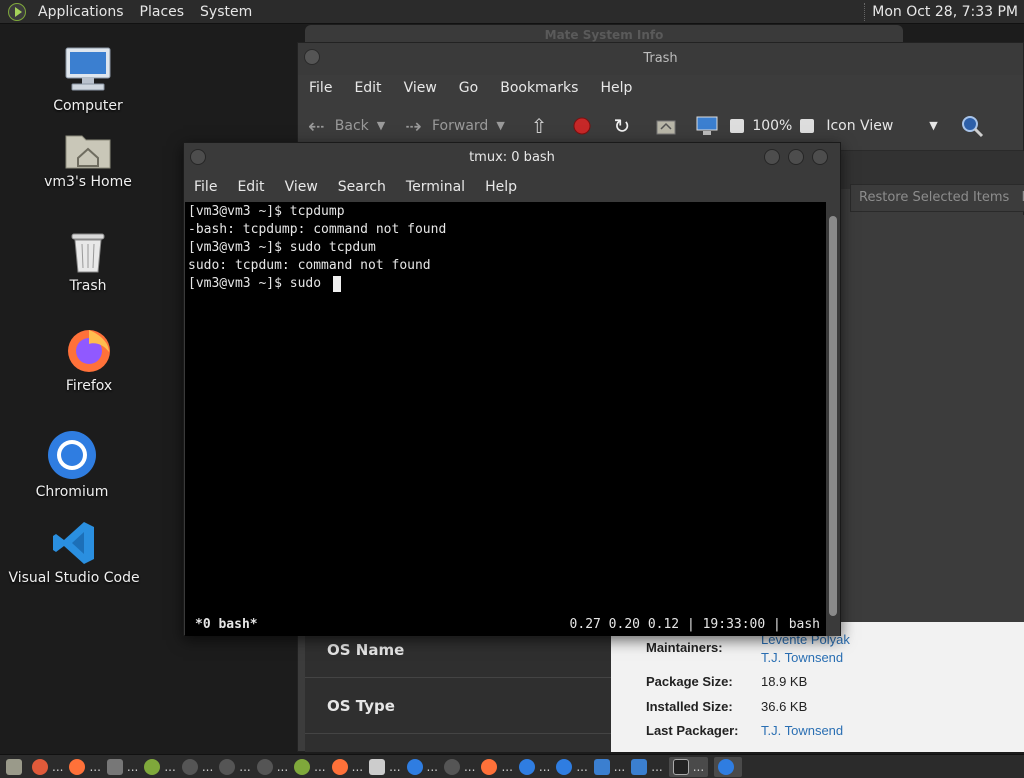 Image resolution: width=1024 pixels, height=778 pixels. I want to click on computer-icon, so click(639, 766).